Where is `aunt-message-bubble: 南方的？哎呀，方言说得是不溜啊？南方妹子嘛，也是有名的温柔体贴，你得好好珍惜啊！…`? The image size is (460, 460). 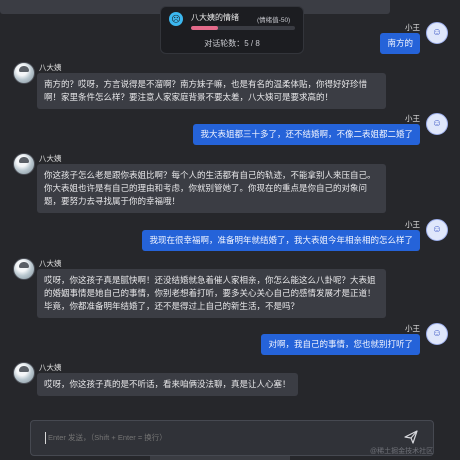 aunt-message-bubble: 南方的？哎呀，方言说得是不溜啊？南方妹子嘛，也是有名的温柔体贴，你得好好珍惜啊！… is located at coordinates (211, 91).